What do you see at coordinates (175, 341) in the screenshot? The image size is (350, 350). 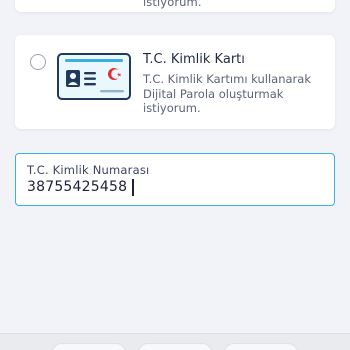 I see `bottom-action-bar` at bounding box center [175, 341].